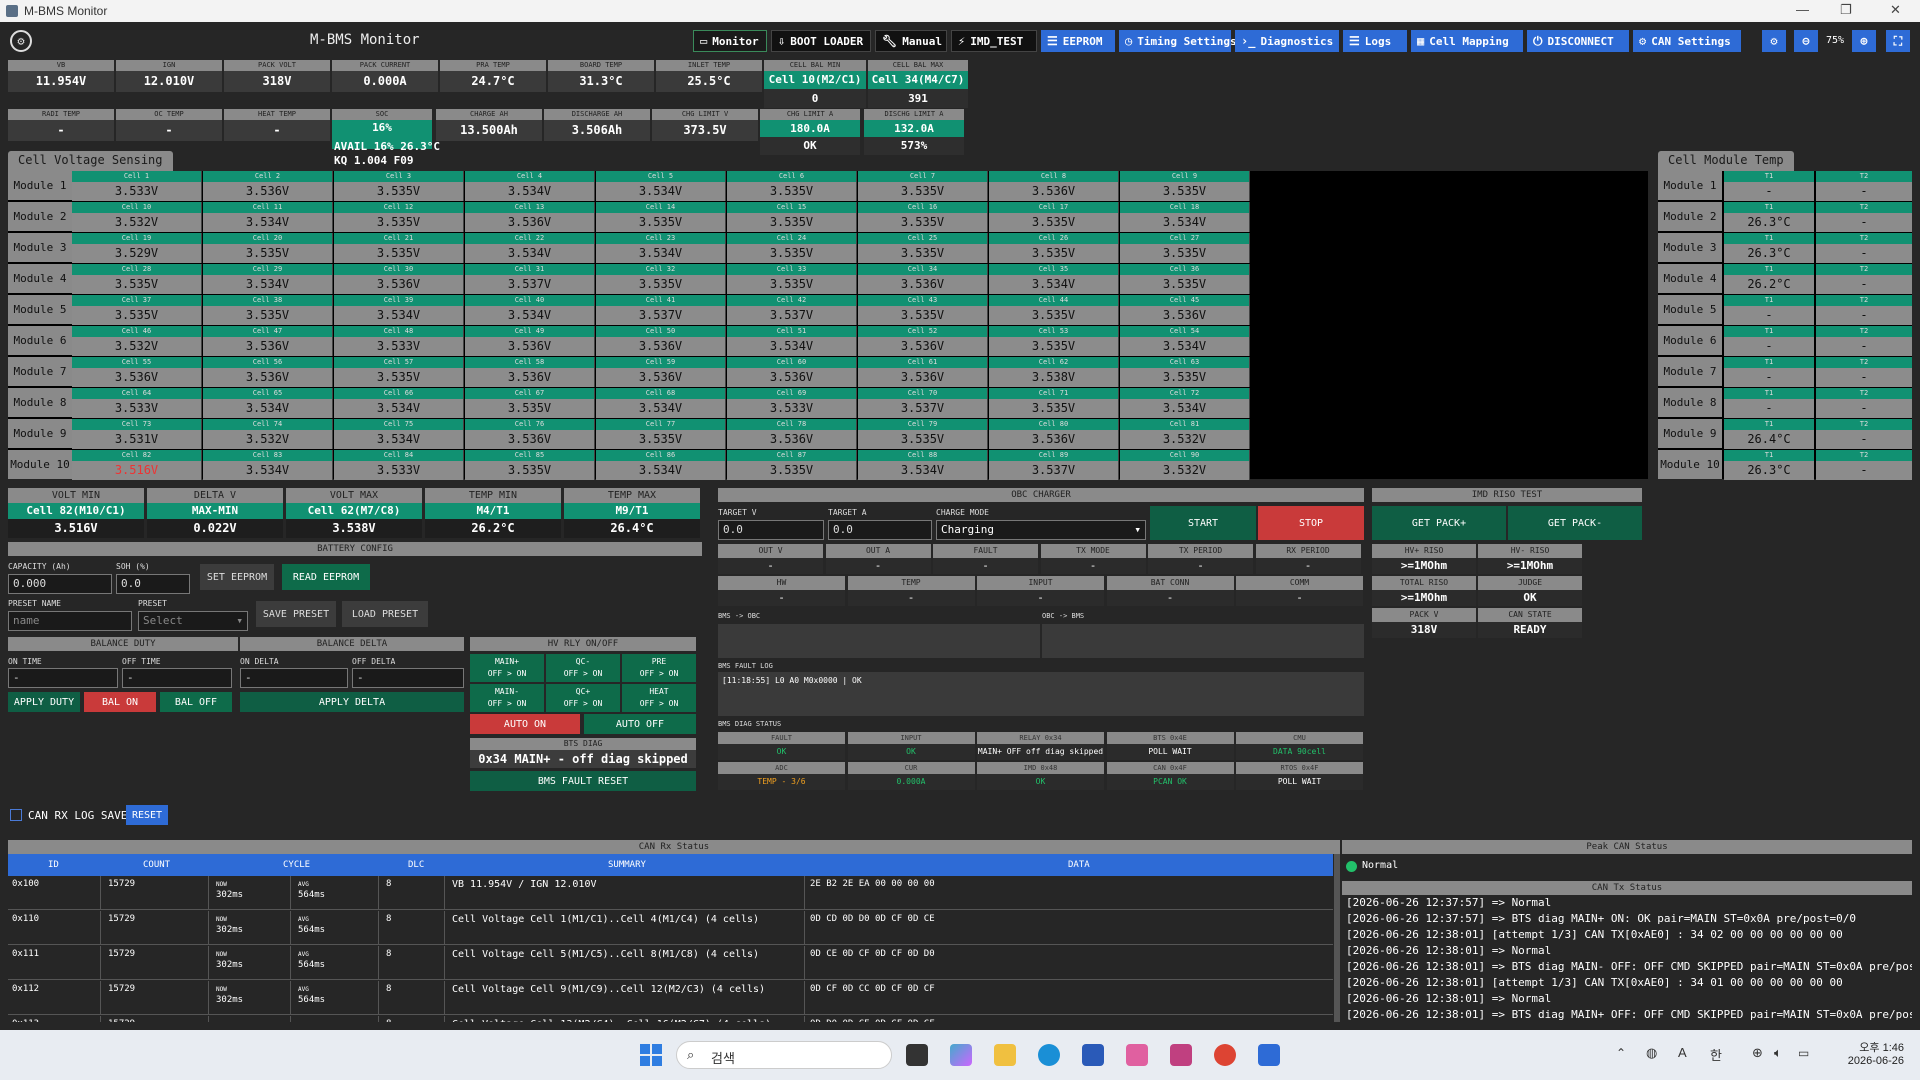 Image resolution: width=1920 pixels, height=1080 pixels. What do you see at coordinates (1170, 776) in the screenshot?
I see `diag-can-0x4f: CAN 0x4F PCAN OK` at bounding box center [1170, 776].